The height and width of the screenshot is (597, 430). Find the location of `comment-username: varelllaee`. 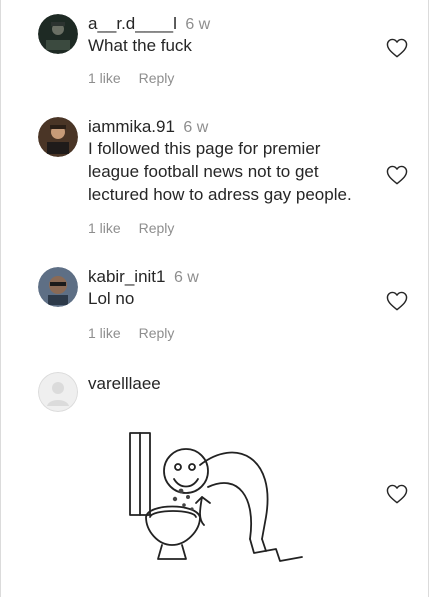

comment-username: varelllaee is located at coordinates (124, 383).